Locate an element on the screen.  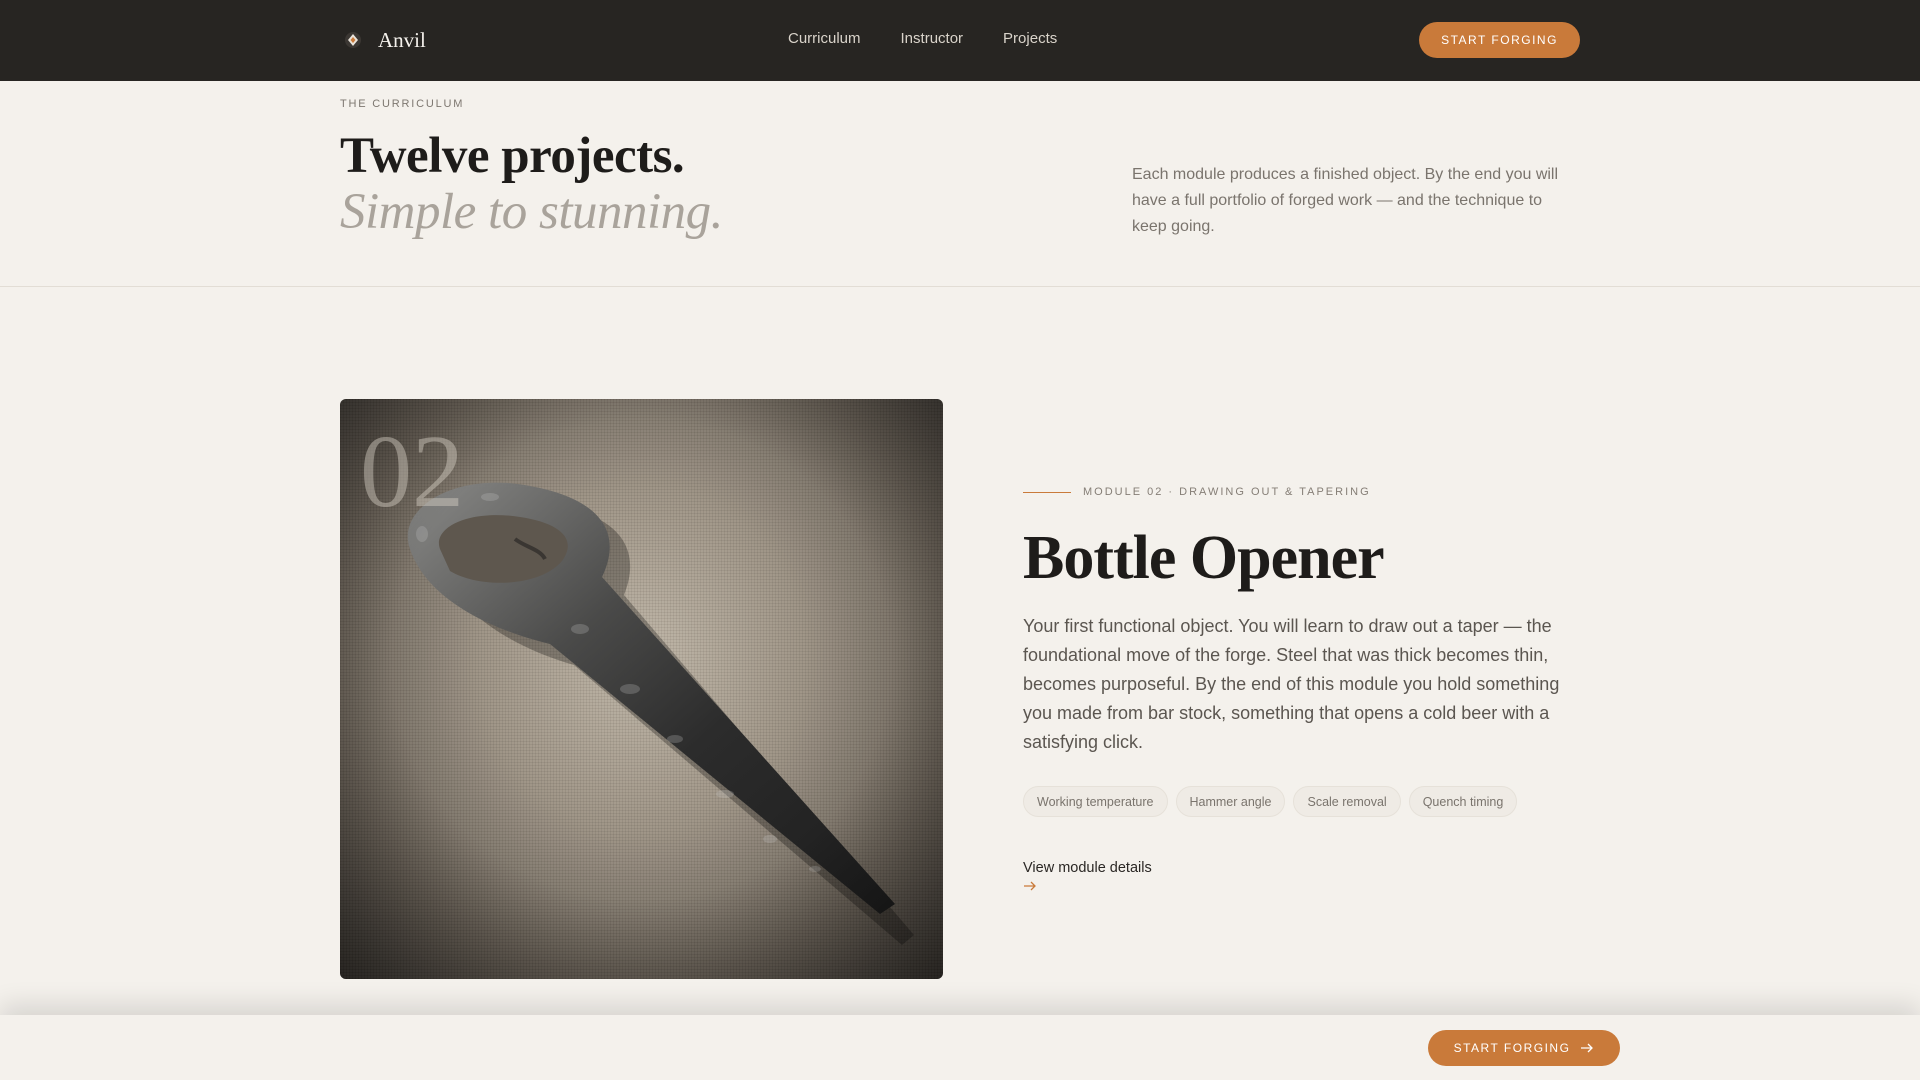
hero-subtitle: Simple to stunning. is located at coordinates (531, 212).